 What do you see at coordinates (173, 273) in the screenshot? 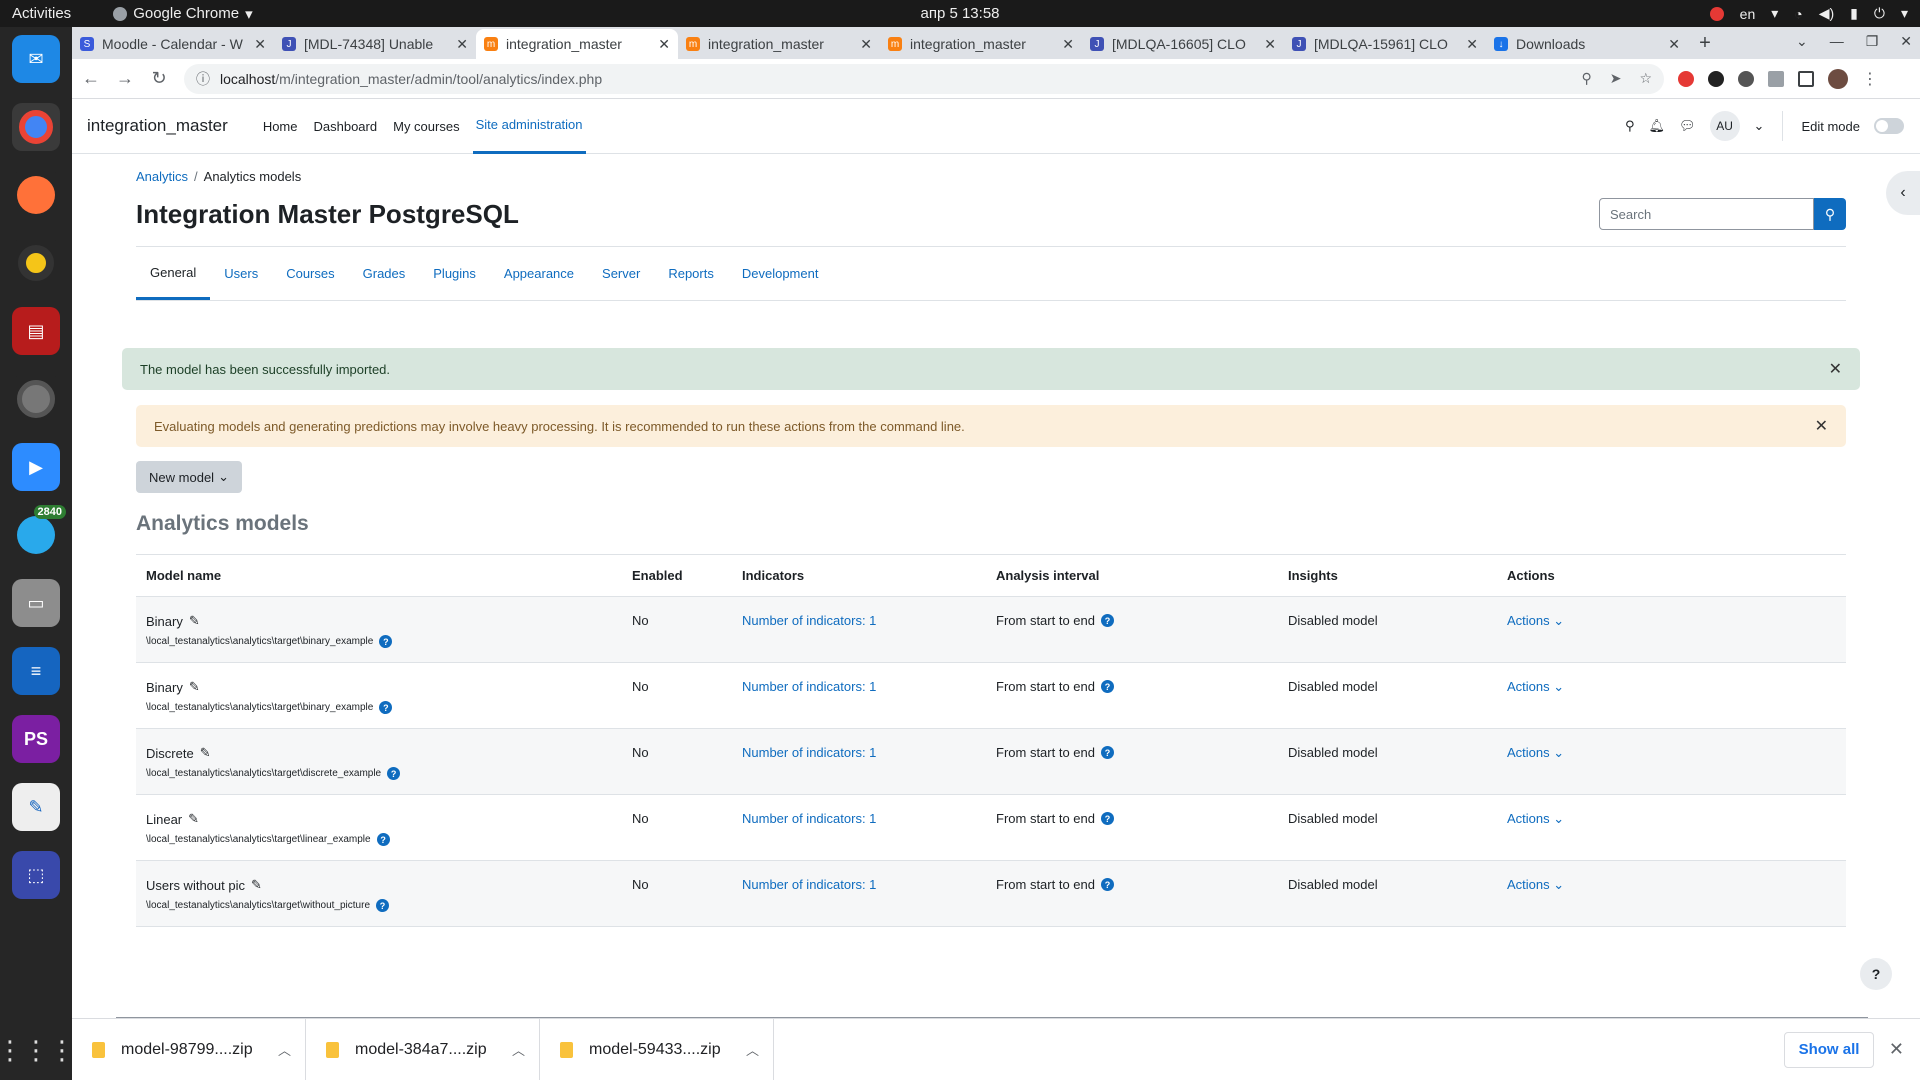
I see `tab-general: General` at bounding box center [173, 273].